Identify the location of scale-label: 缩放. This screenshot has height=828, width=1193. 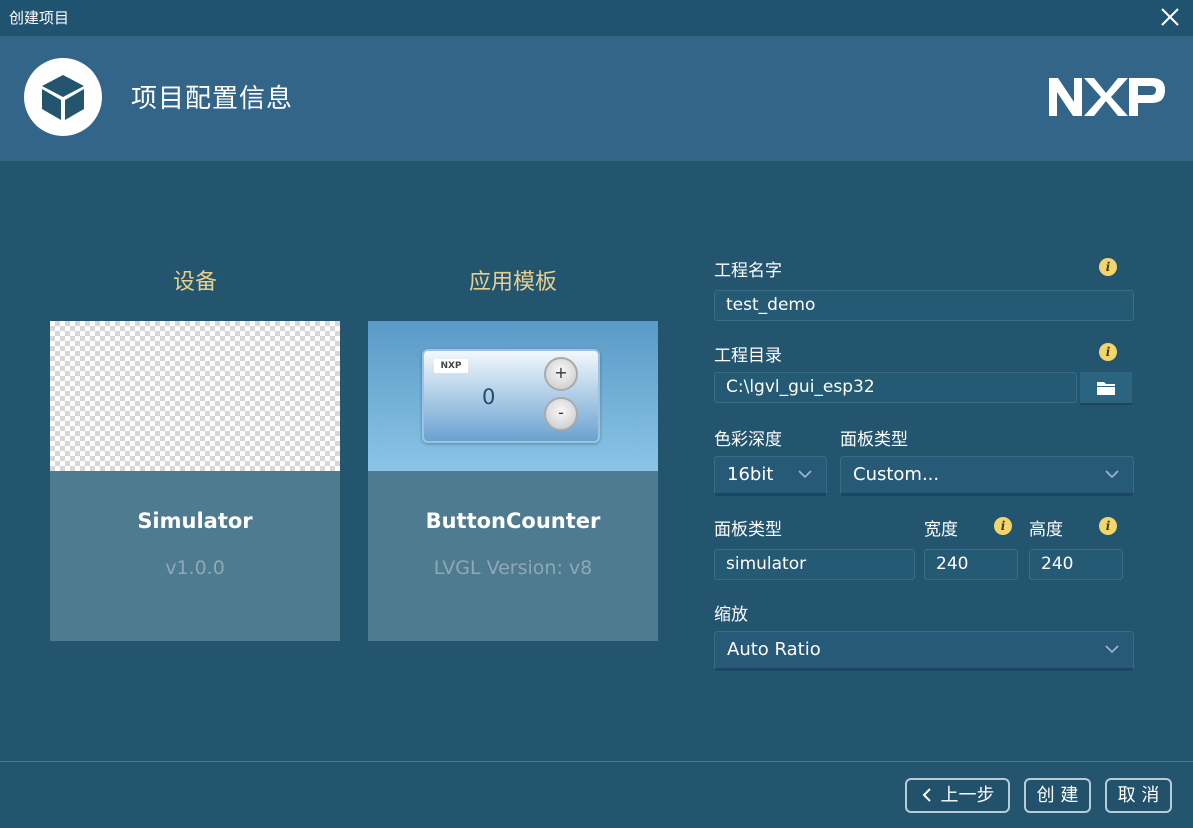
(731, 615).